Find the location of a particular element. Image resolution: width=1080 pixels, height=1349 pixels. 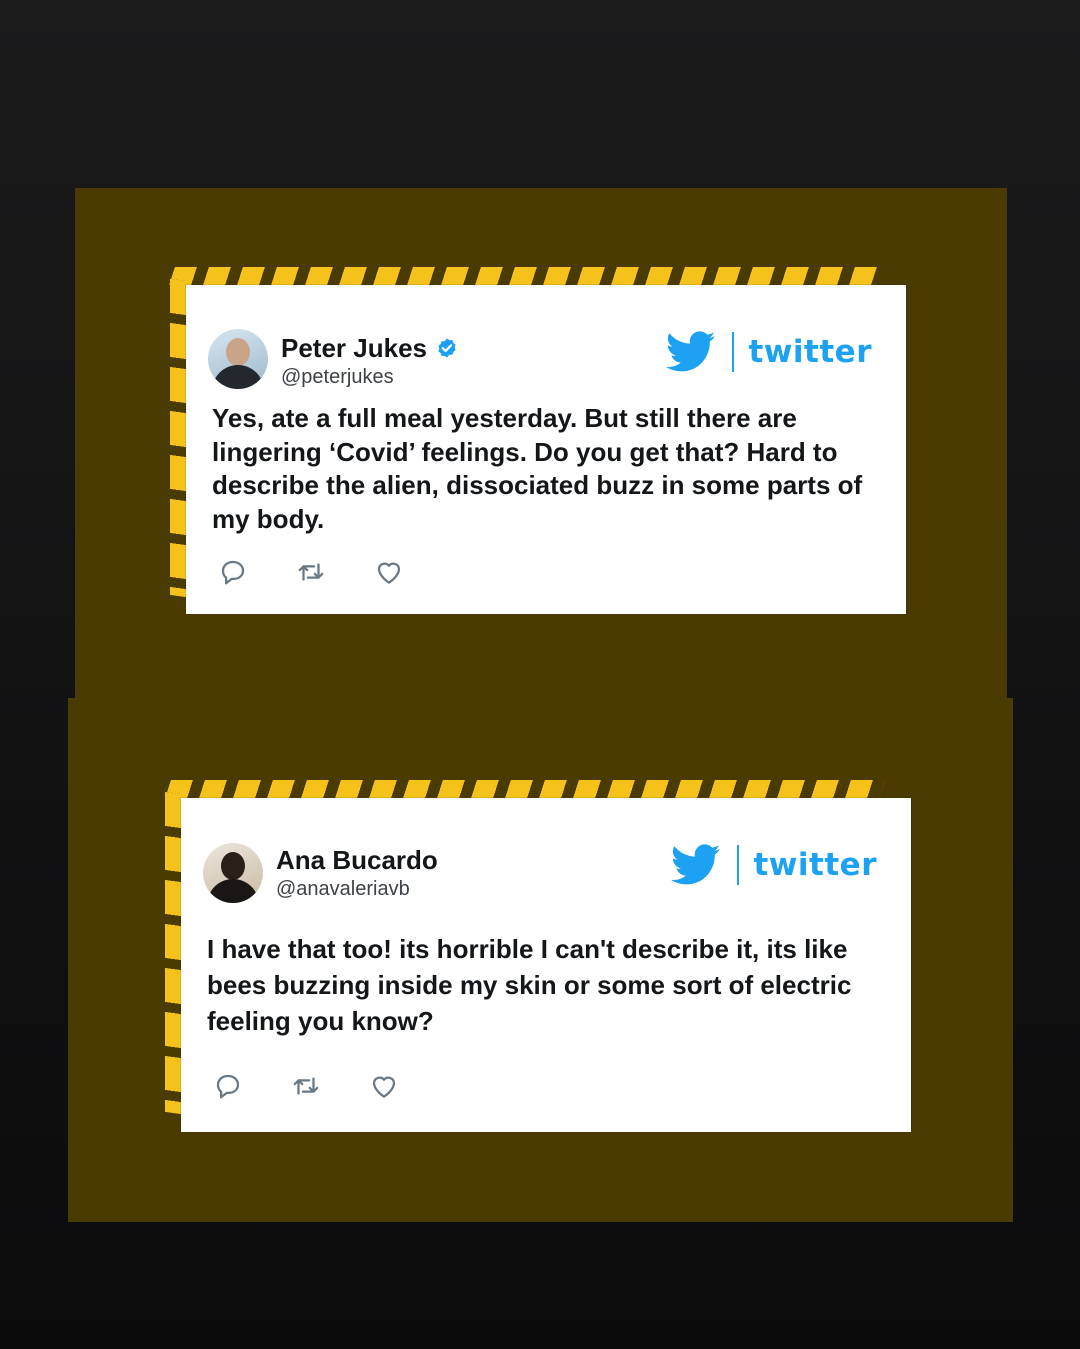

author-handle: @anavaleriavb is located at coordinates (357, 889).